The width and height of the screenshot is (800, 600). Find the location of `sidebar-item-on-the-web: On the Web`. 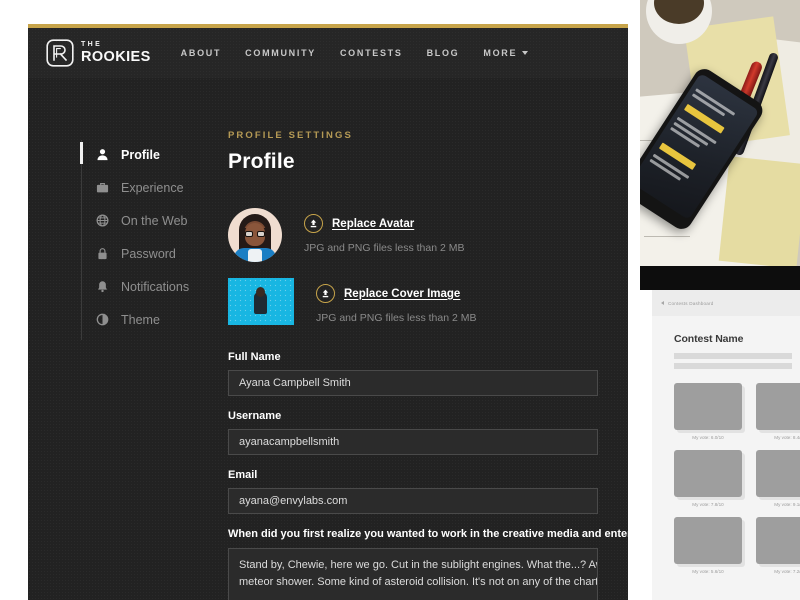

sidebar-item-on-the-web: On the Web is located at coordinates (149, 220).